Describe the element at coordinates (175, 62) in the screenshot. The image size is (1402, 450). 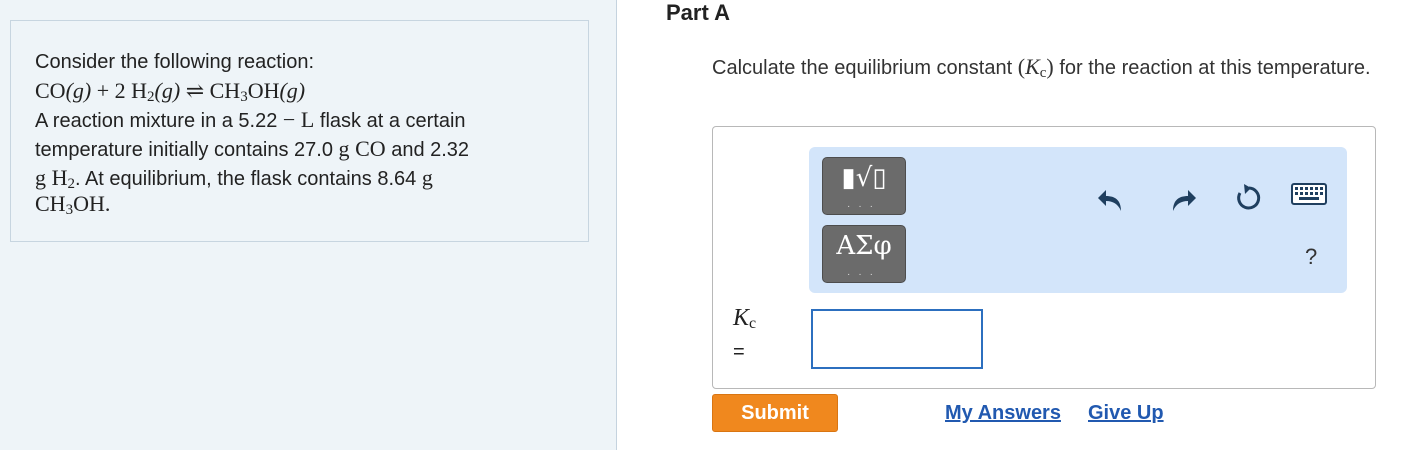
I see `problem-intro: Consider the following reaction:` at that location.